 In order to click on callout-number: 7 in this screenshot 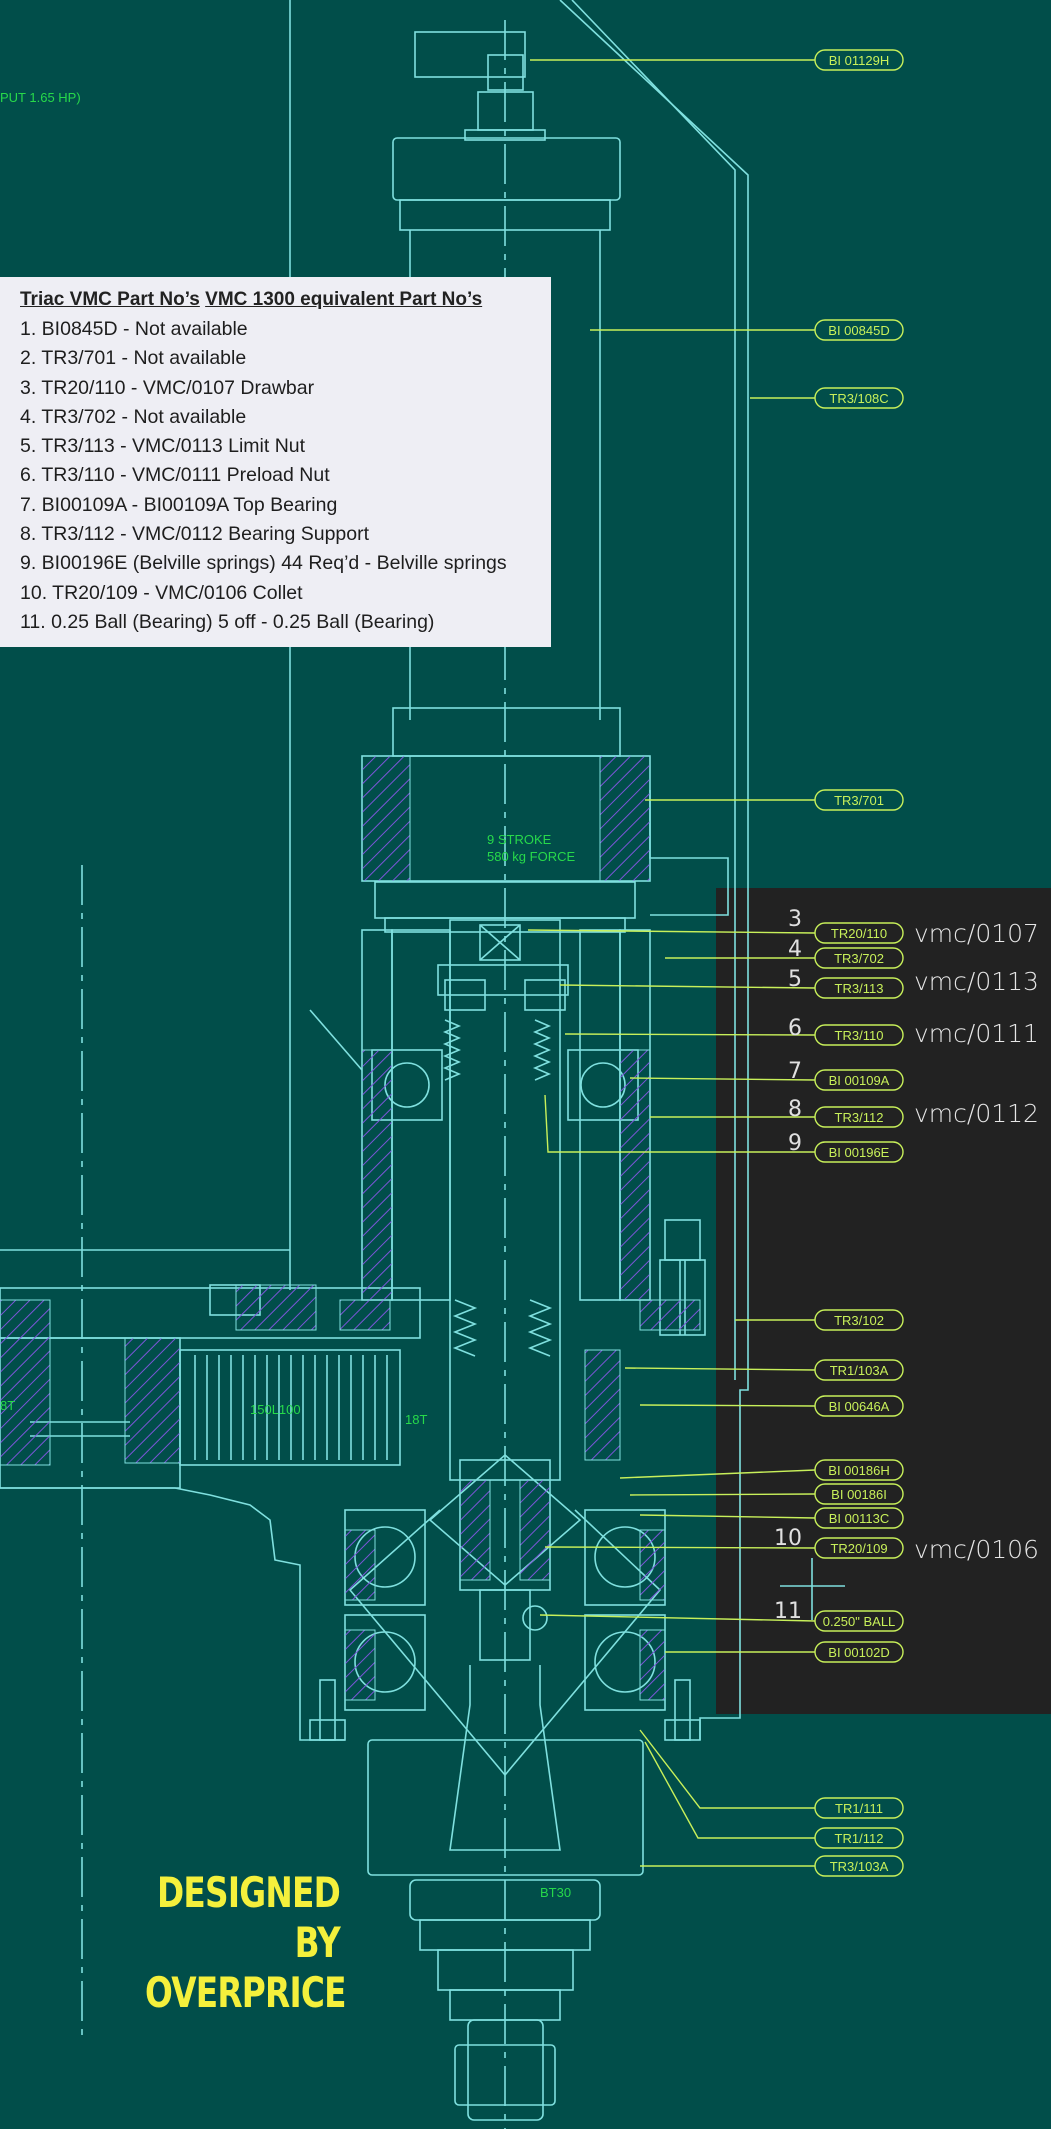, I will do `click(795, 1071)`.